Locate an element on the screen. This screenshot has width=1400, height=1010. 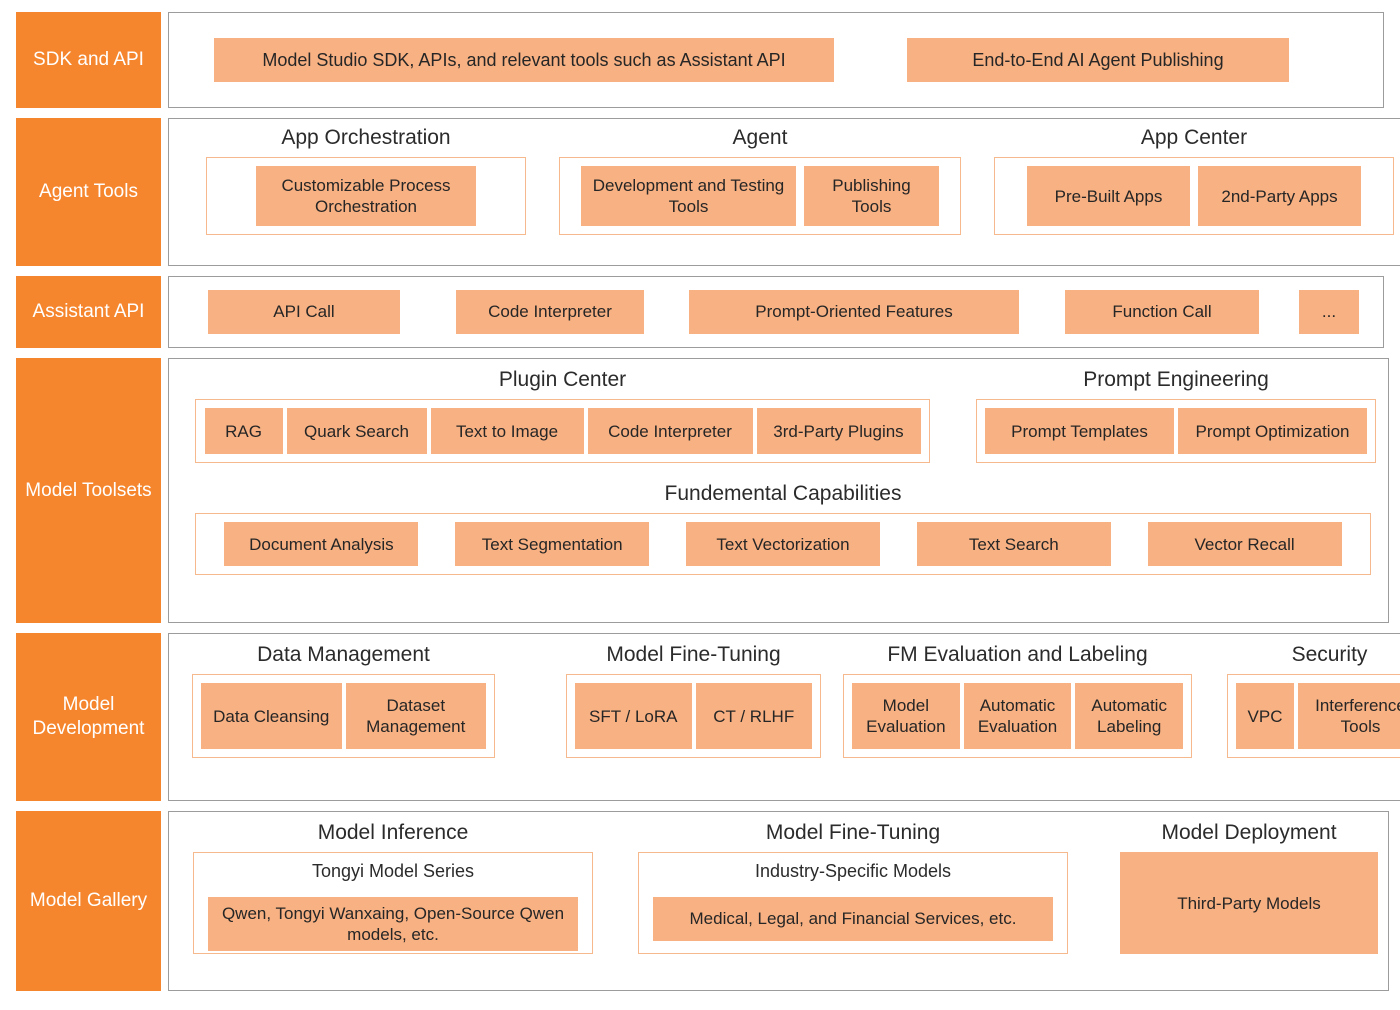
chip-vector-recall: Vector Recall is located at coordinates (1244, 544).